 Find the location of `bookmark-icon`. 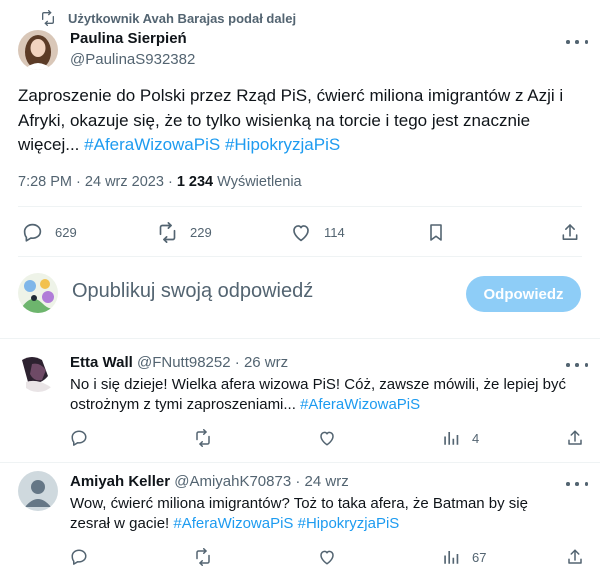

bookmark-icon is located at coordinates (436, 232).